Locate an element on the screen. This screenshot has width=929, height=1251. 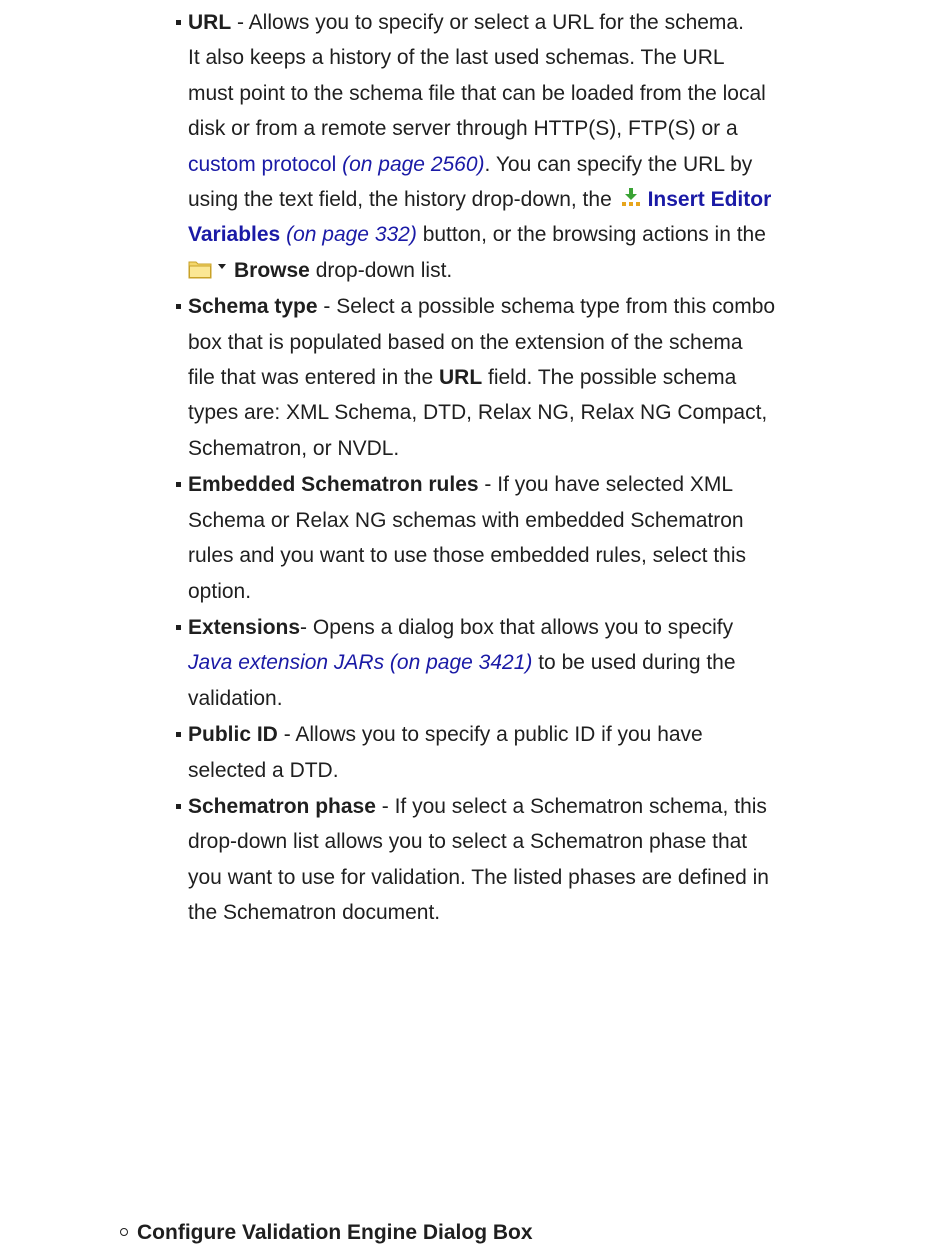
term-public-id: Public ID is located at coordinates (233, 735).